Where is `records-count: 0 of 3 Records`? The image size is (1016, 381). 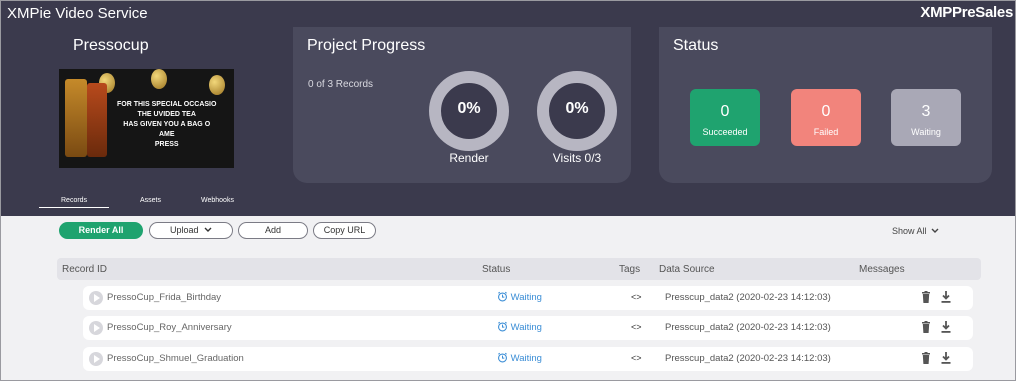
records-count: 0 of 3 Records is located at coordinates (341, 84).